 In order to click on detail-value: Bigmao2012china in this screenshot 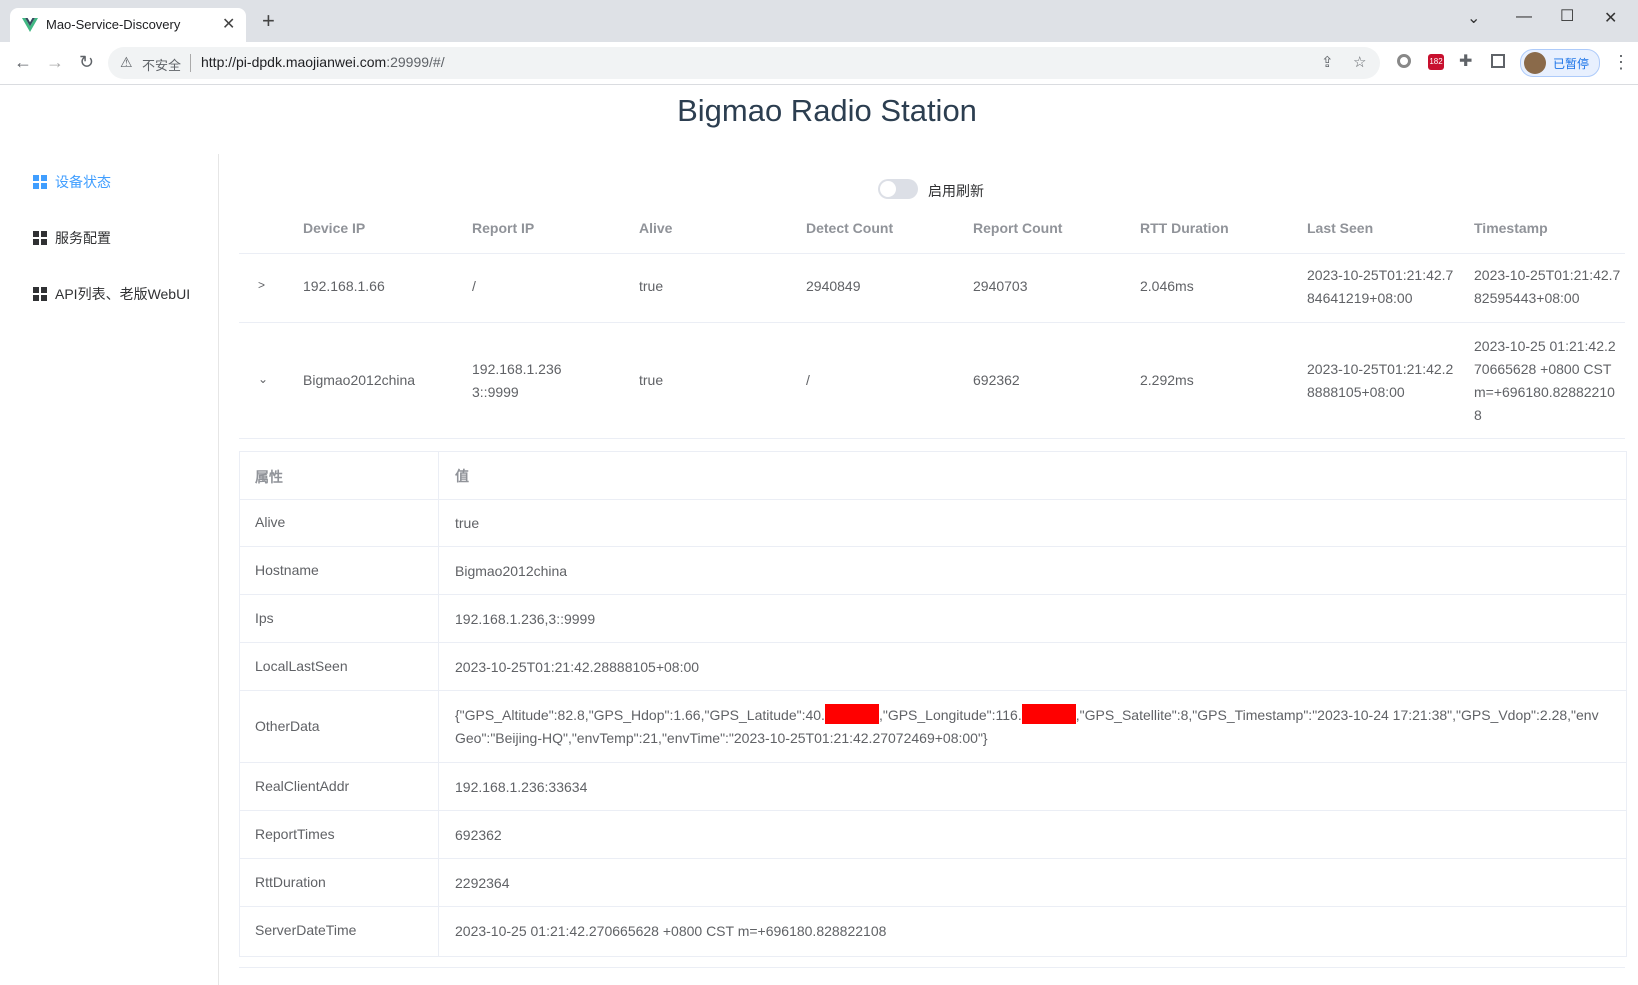, I will do `click(511, 571)`.